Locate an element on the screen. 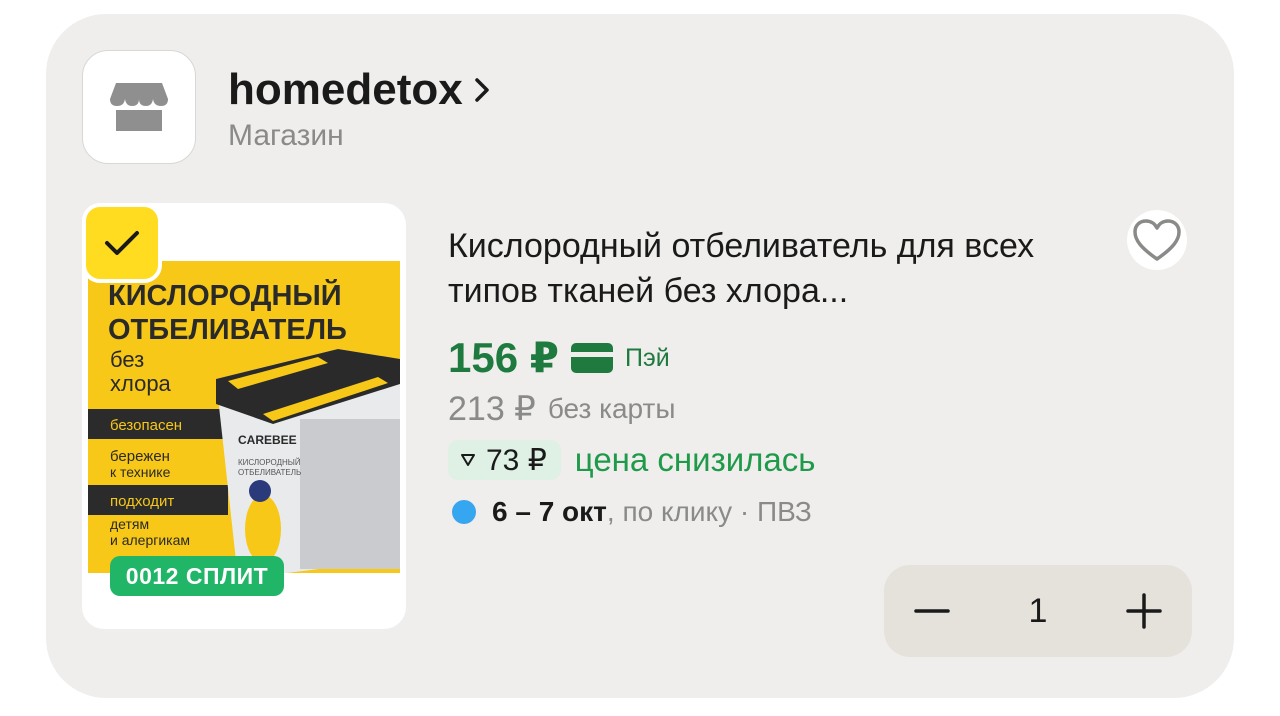 The height and width of the screenshot is (716, 1280). image-heading-1: КИСЛОРОДНЫЙ is located at coordinates (225, 295).